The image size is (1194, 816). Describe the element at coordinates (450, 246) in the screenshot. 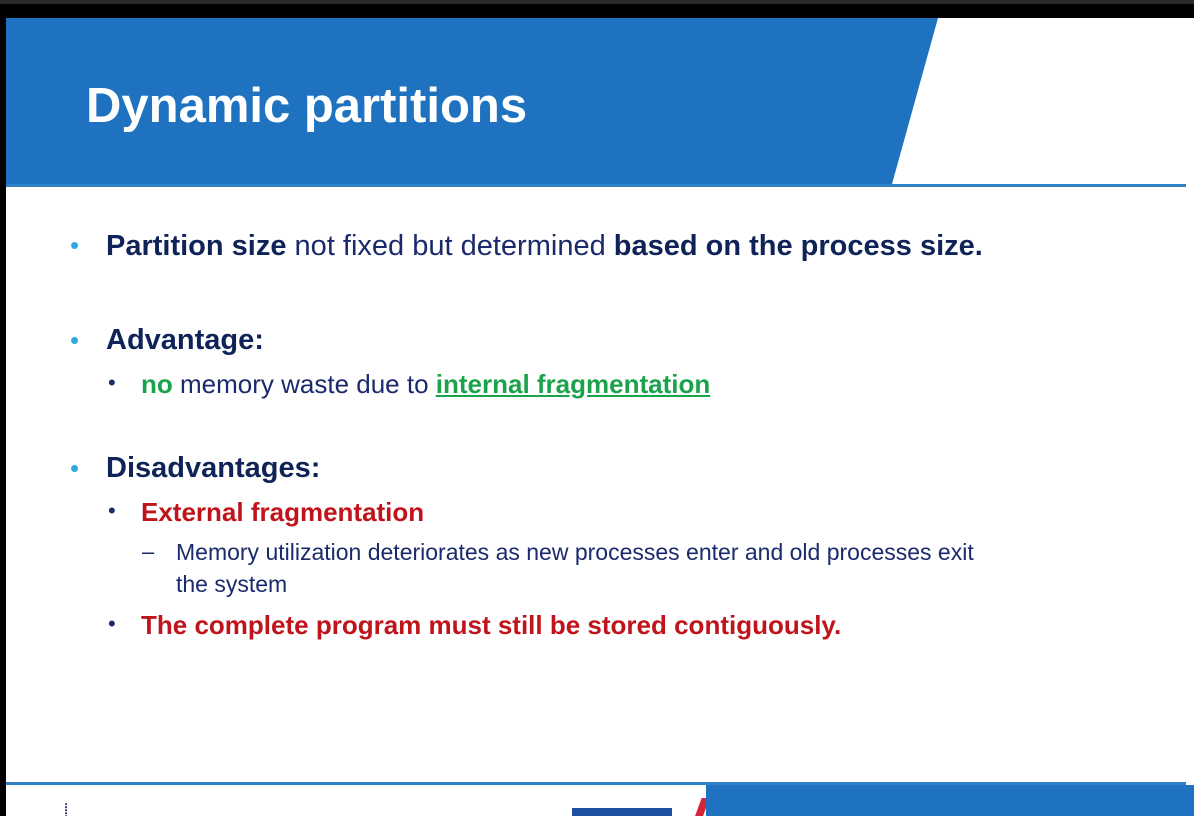

I see `bullet-partition-size-text: not fixed but determined` at that location.